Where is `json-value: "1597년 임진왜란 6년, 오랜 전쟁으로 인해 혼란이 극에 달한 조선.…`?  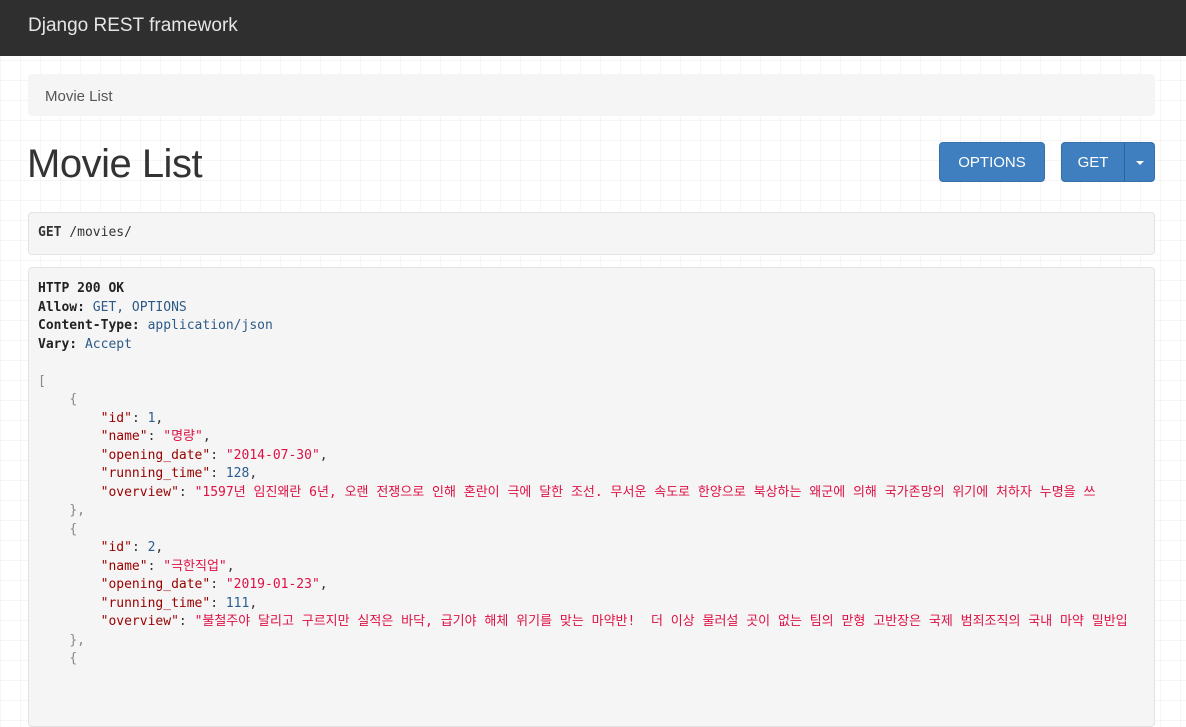
json-value: "1597년 임진왜란 6년, 오랜 전쟁으로 인해 혼란이 극에 달한 조선.… is located at coordinates (645, 492).